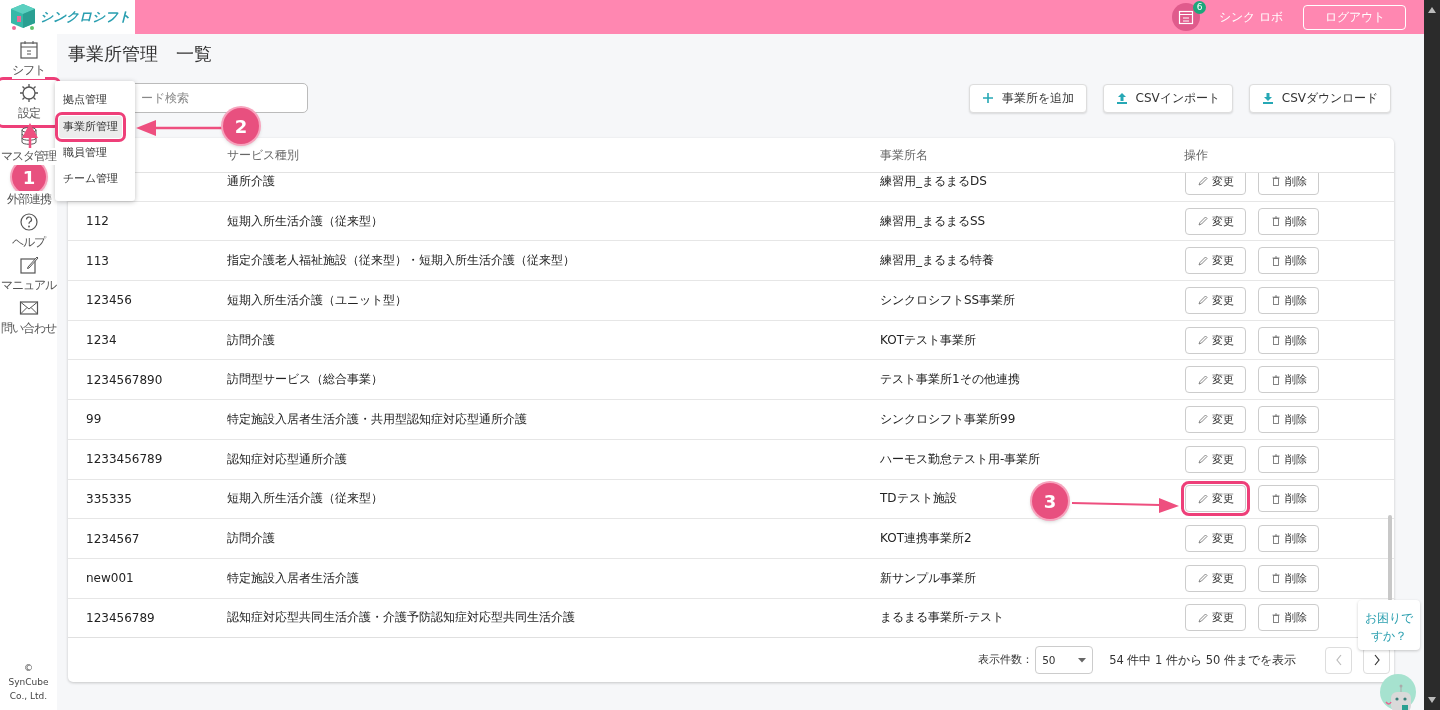 The width and height of the screenshot is (1440, 710). Describe the element at coordinates (263, 155) in the screenshot. I see `column-header: サービス種別` at that location.